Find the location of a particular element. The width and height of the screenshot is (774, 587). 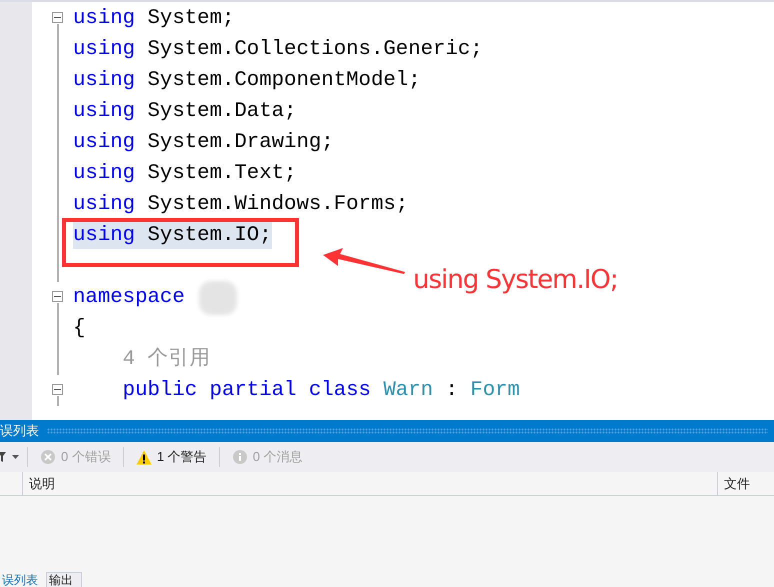

code-line: using System.Text; is located at coordinates (184, 174).